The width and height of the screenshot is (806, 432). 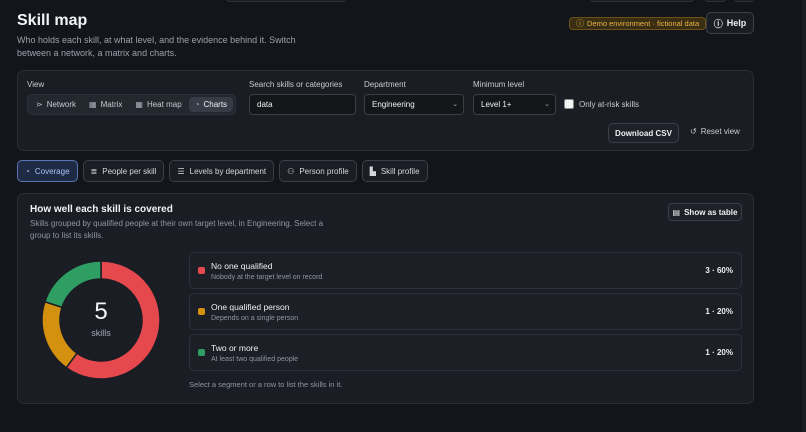 I want to click on page-scrollbar, so click(x=804, y=216).